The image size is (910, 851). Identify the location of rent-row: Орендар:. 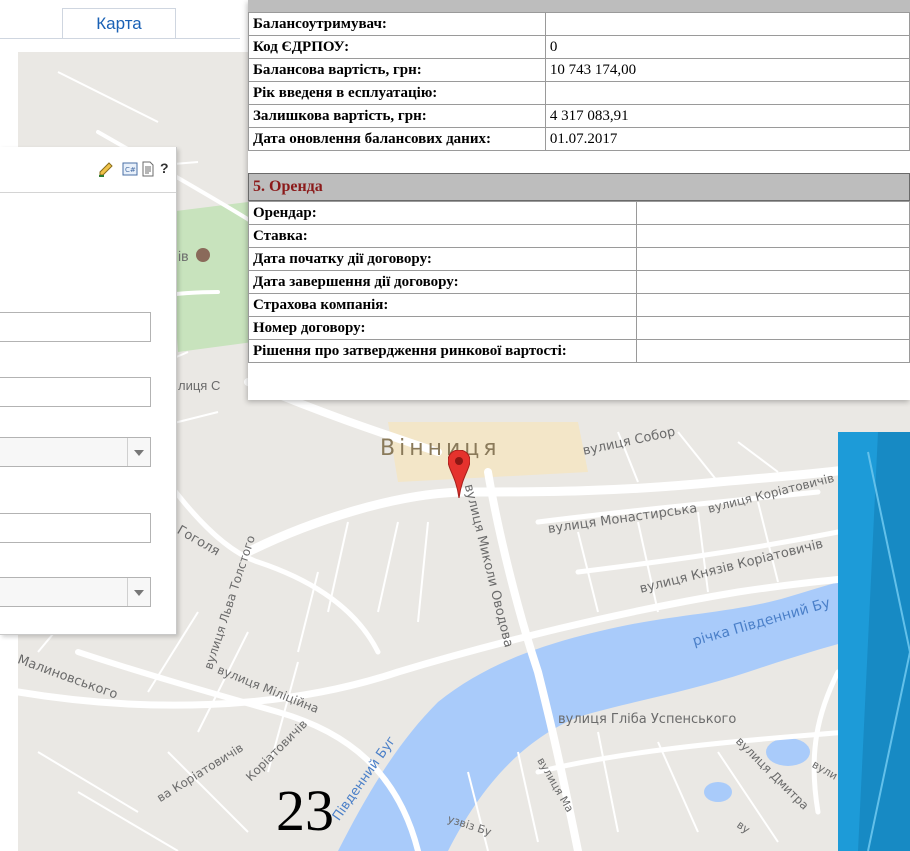
(579, 213).